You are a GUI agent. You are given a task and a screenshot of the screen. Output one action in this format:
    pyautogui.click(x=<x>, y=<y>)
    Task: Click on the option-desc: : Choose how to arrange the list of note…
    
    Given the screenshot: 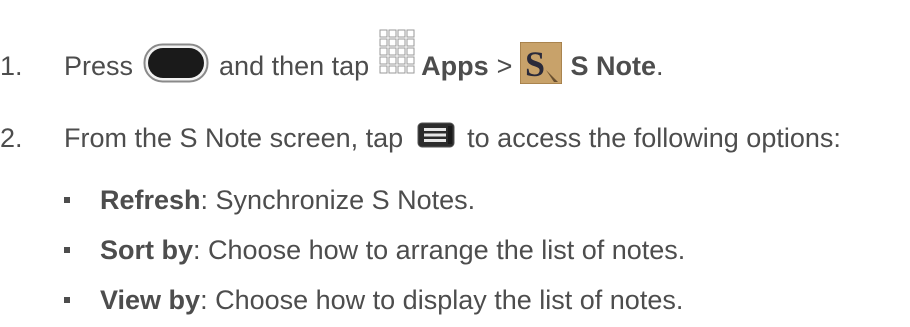 What is the action you would take?
    pyautogui.click(x=439, y=249)
    